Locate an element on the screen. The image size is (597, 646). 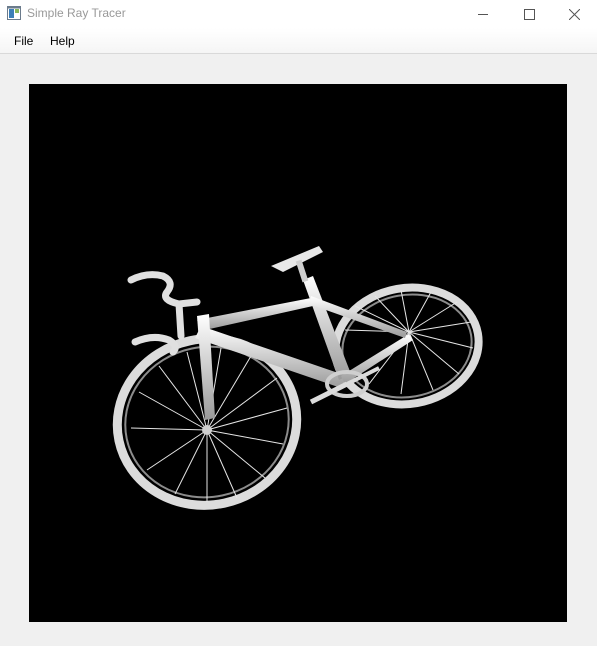
minimize-button is located at coordinates (483, 14).